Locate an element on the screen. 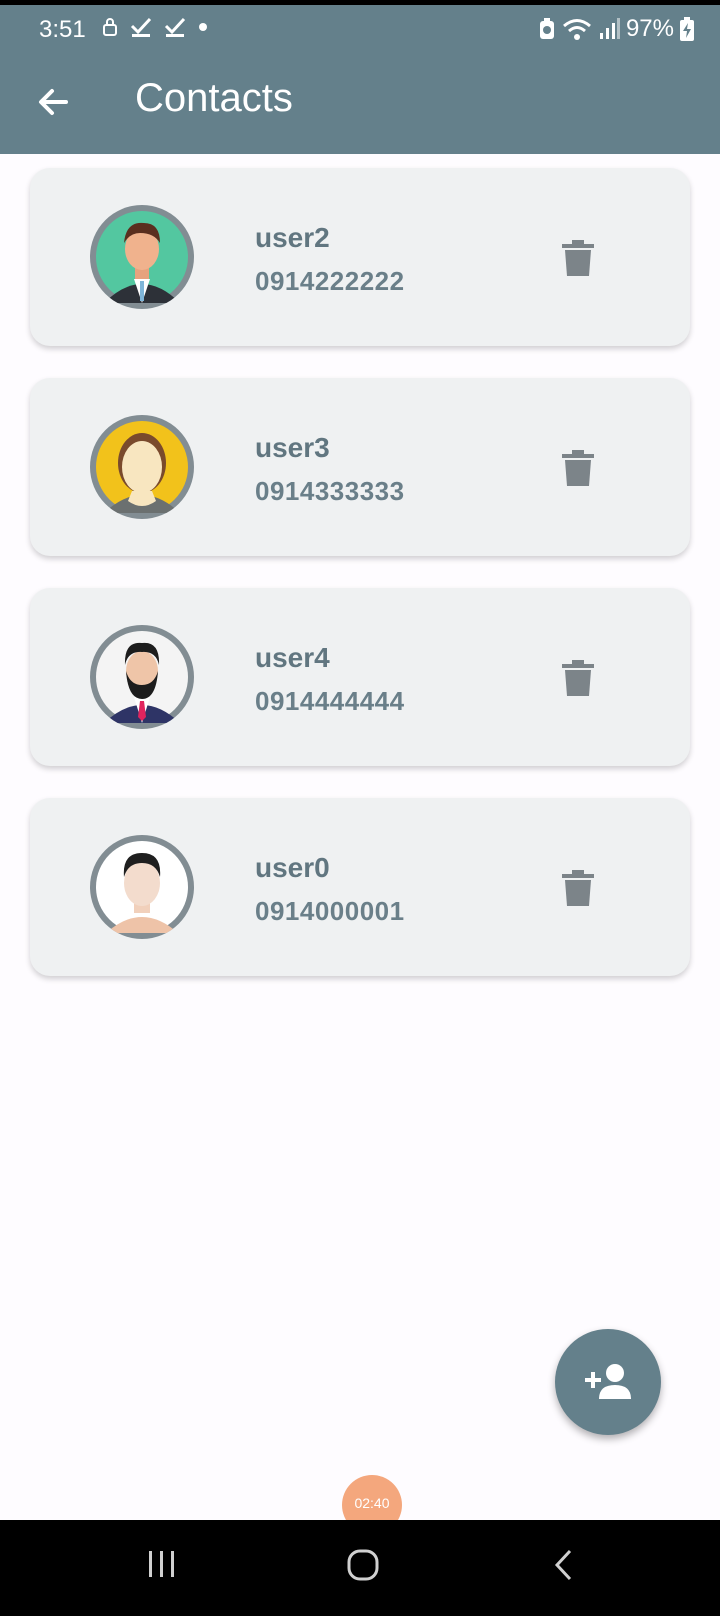 The image size is (720, 1616). back-arrow-icon is located at coordinates (54, 102).